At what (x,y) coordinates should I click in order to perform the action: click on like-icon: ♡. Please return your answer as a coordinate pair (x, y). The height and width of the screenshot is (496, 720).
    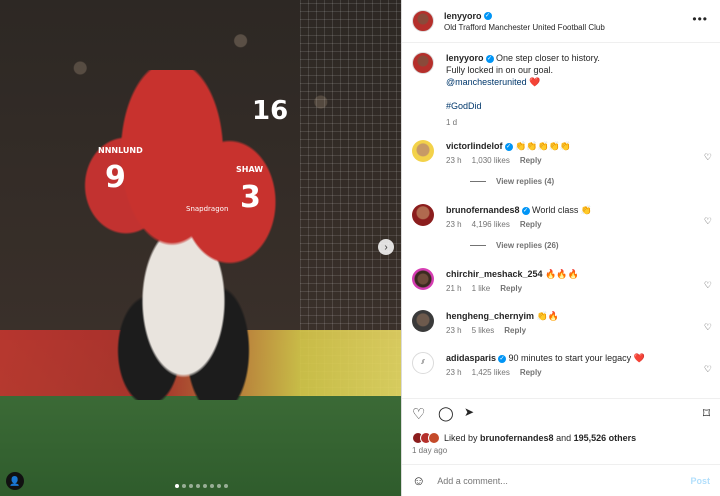
    Looking at the image, I should click on (418, 414).